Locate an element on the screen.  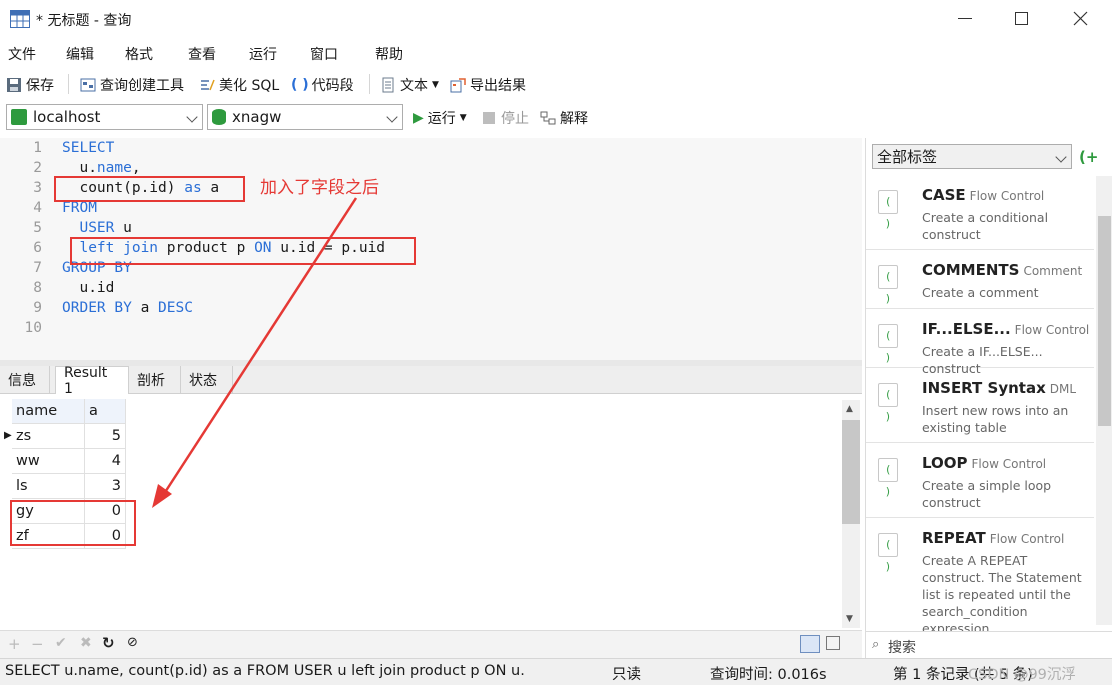
snippet-label: 代码段 is located at coordinates (332, 86).